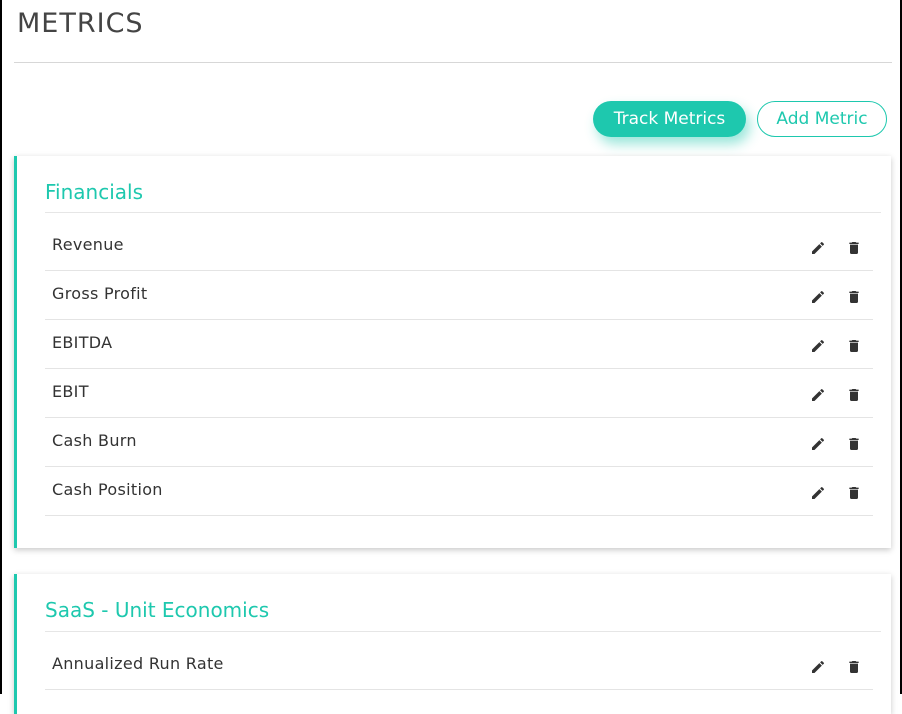  I want to click on metric-name: EBITDA, so click(82, 342).